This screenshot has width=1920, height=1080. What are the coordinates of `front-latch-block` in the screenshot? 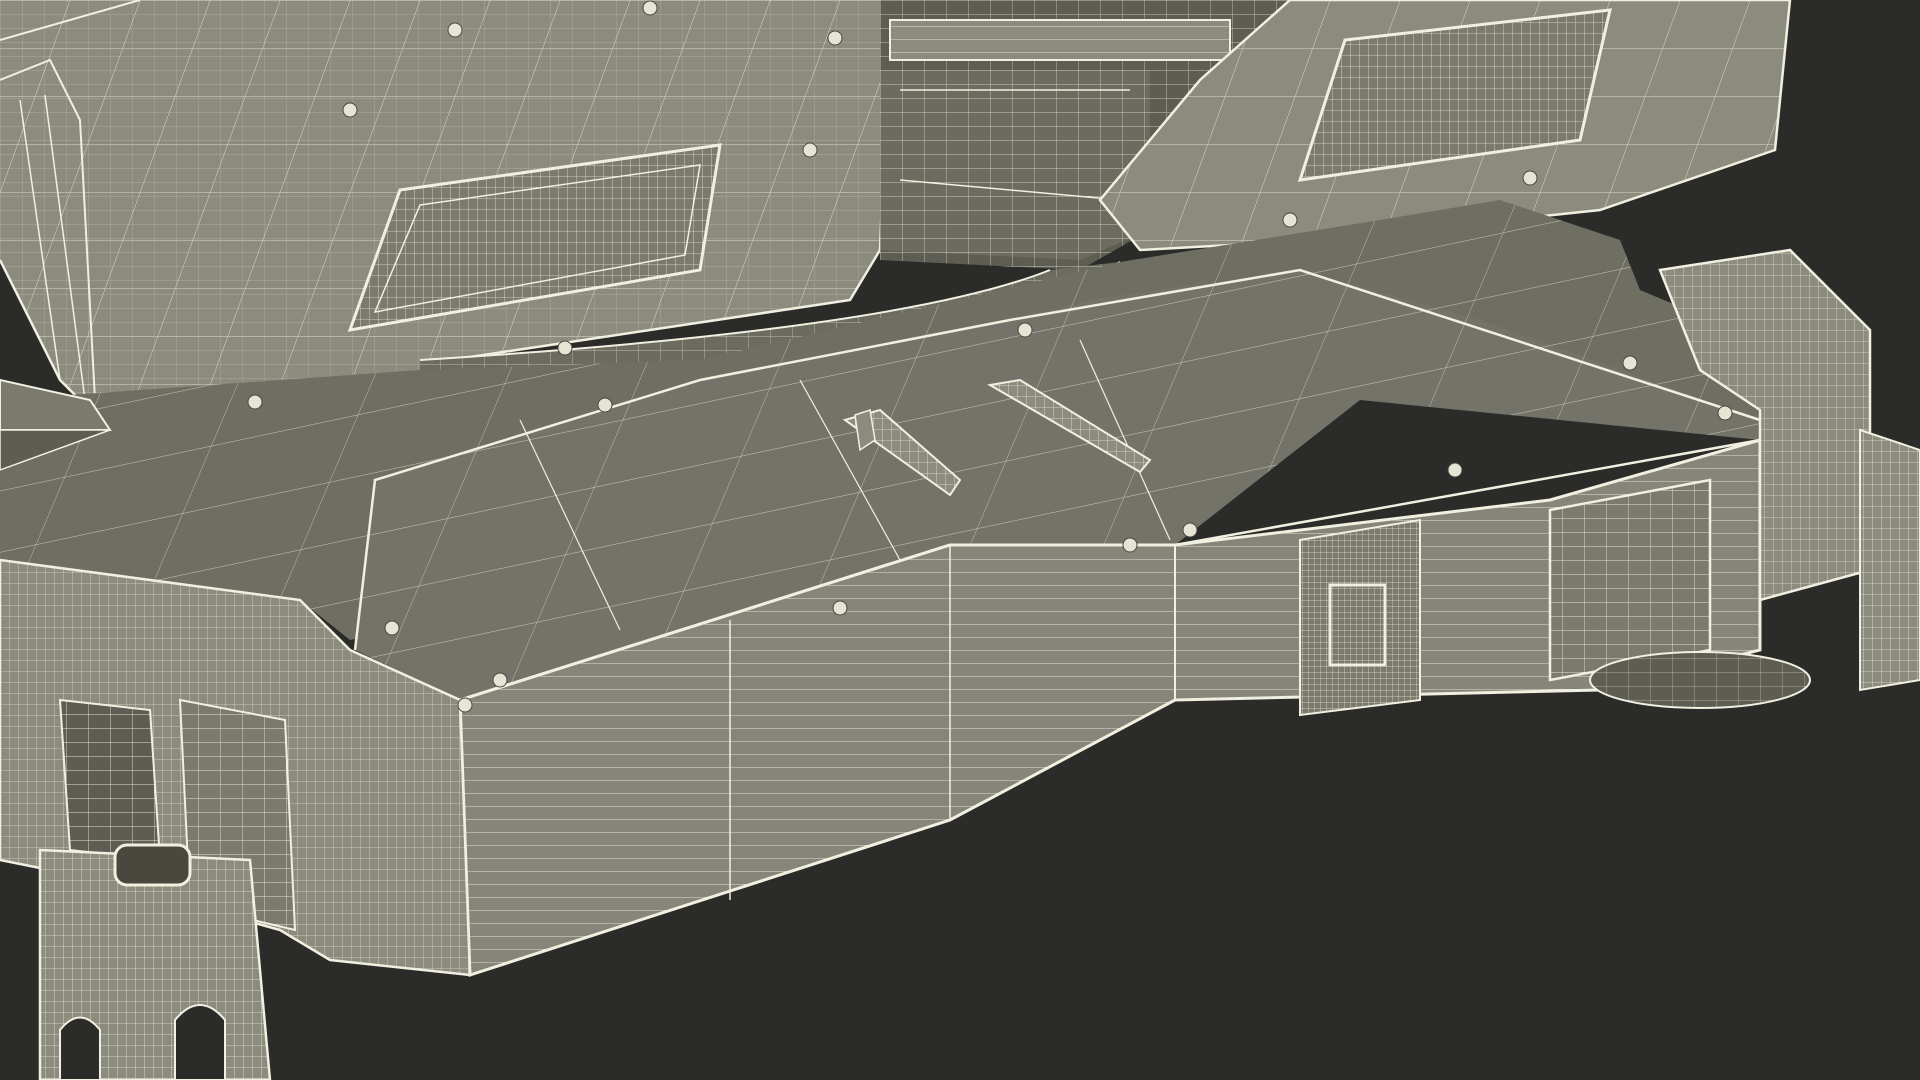 It's located at (1360, 617).